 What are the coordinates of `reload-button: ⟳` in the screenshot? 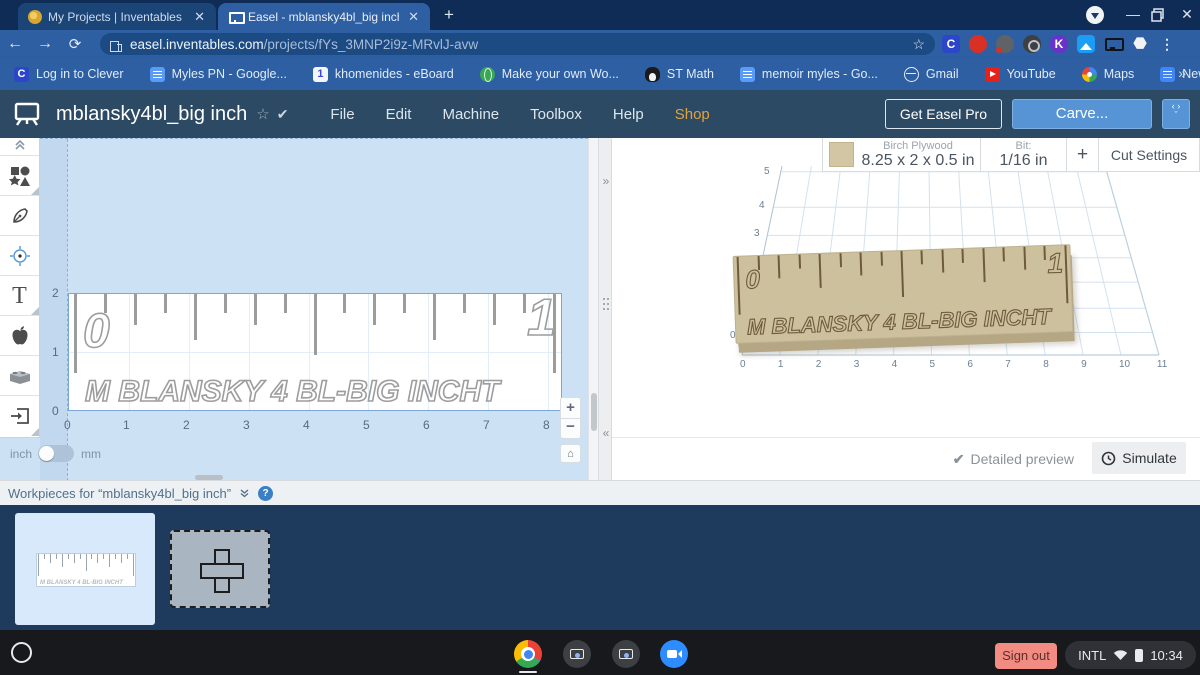 It's located at (75, 44).